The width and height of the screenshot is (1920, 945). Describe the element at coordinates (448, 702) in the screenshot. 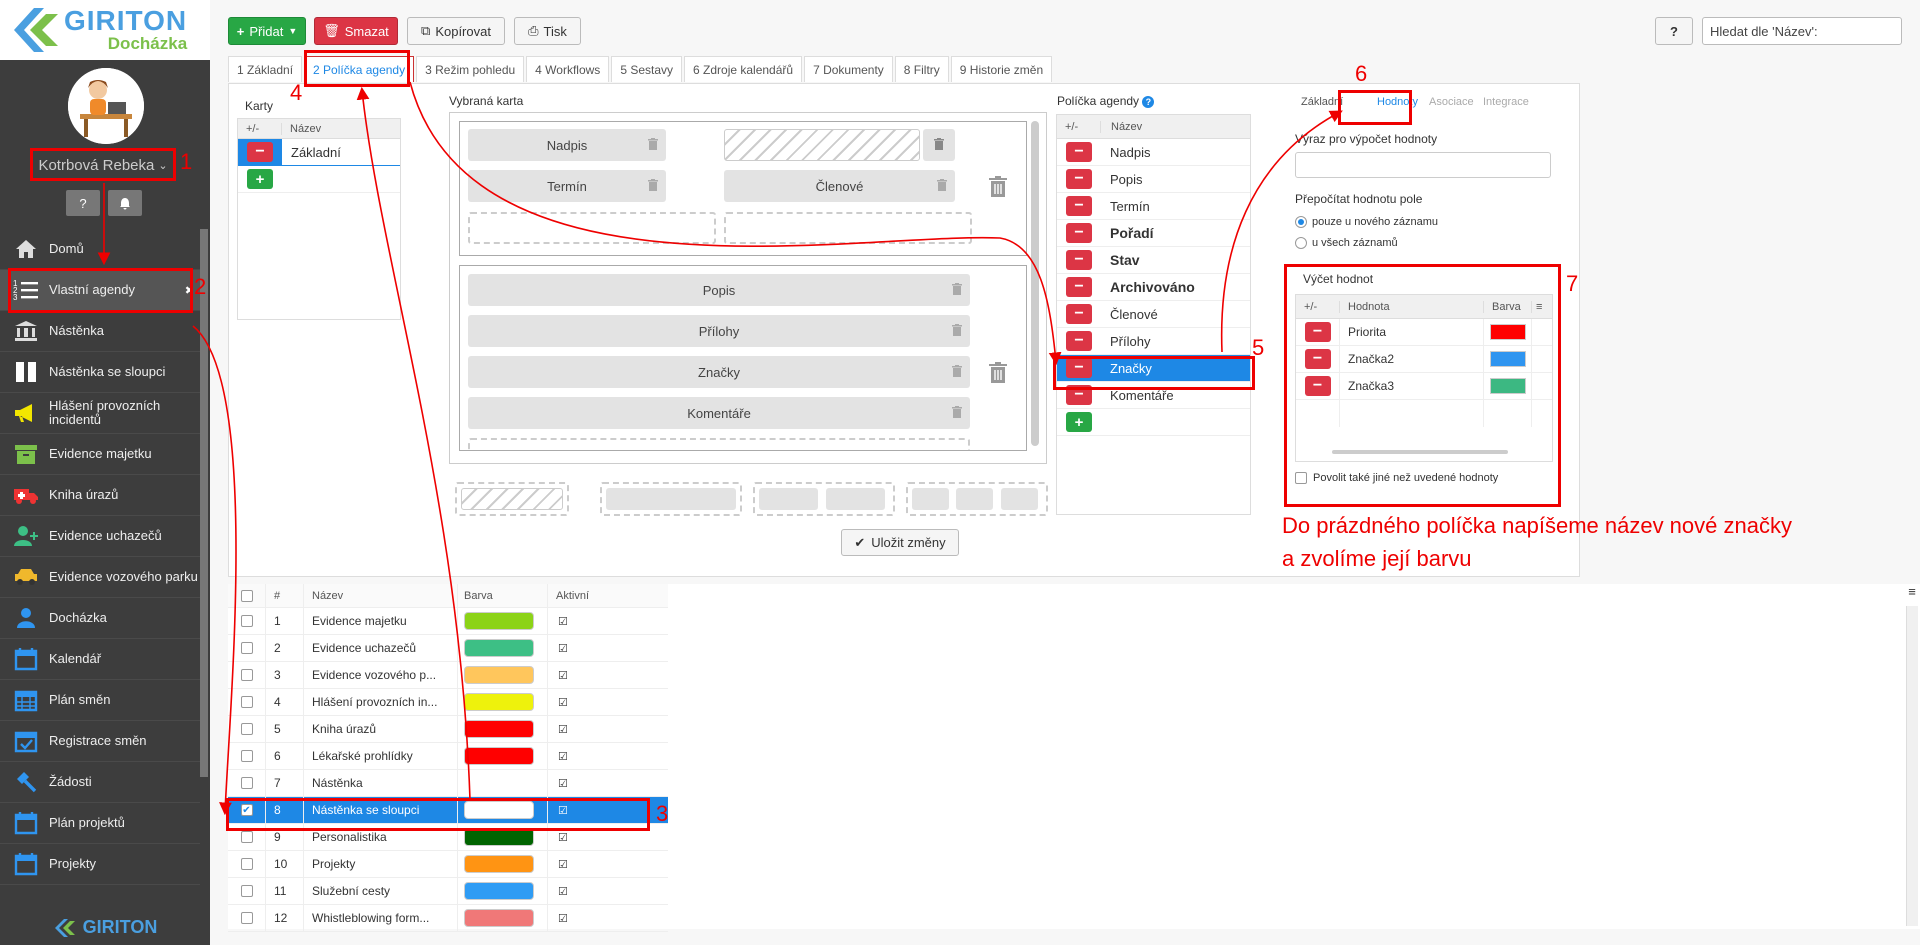

I see `table-row: 4 Hlášení provozních in... ☑` at that location.